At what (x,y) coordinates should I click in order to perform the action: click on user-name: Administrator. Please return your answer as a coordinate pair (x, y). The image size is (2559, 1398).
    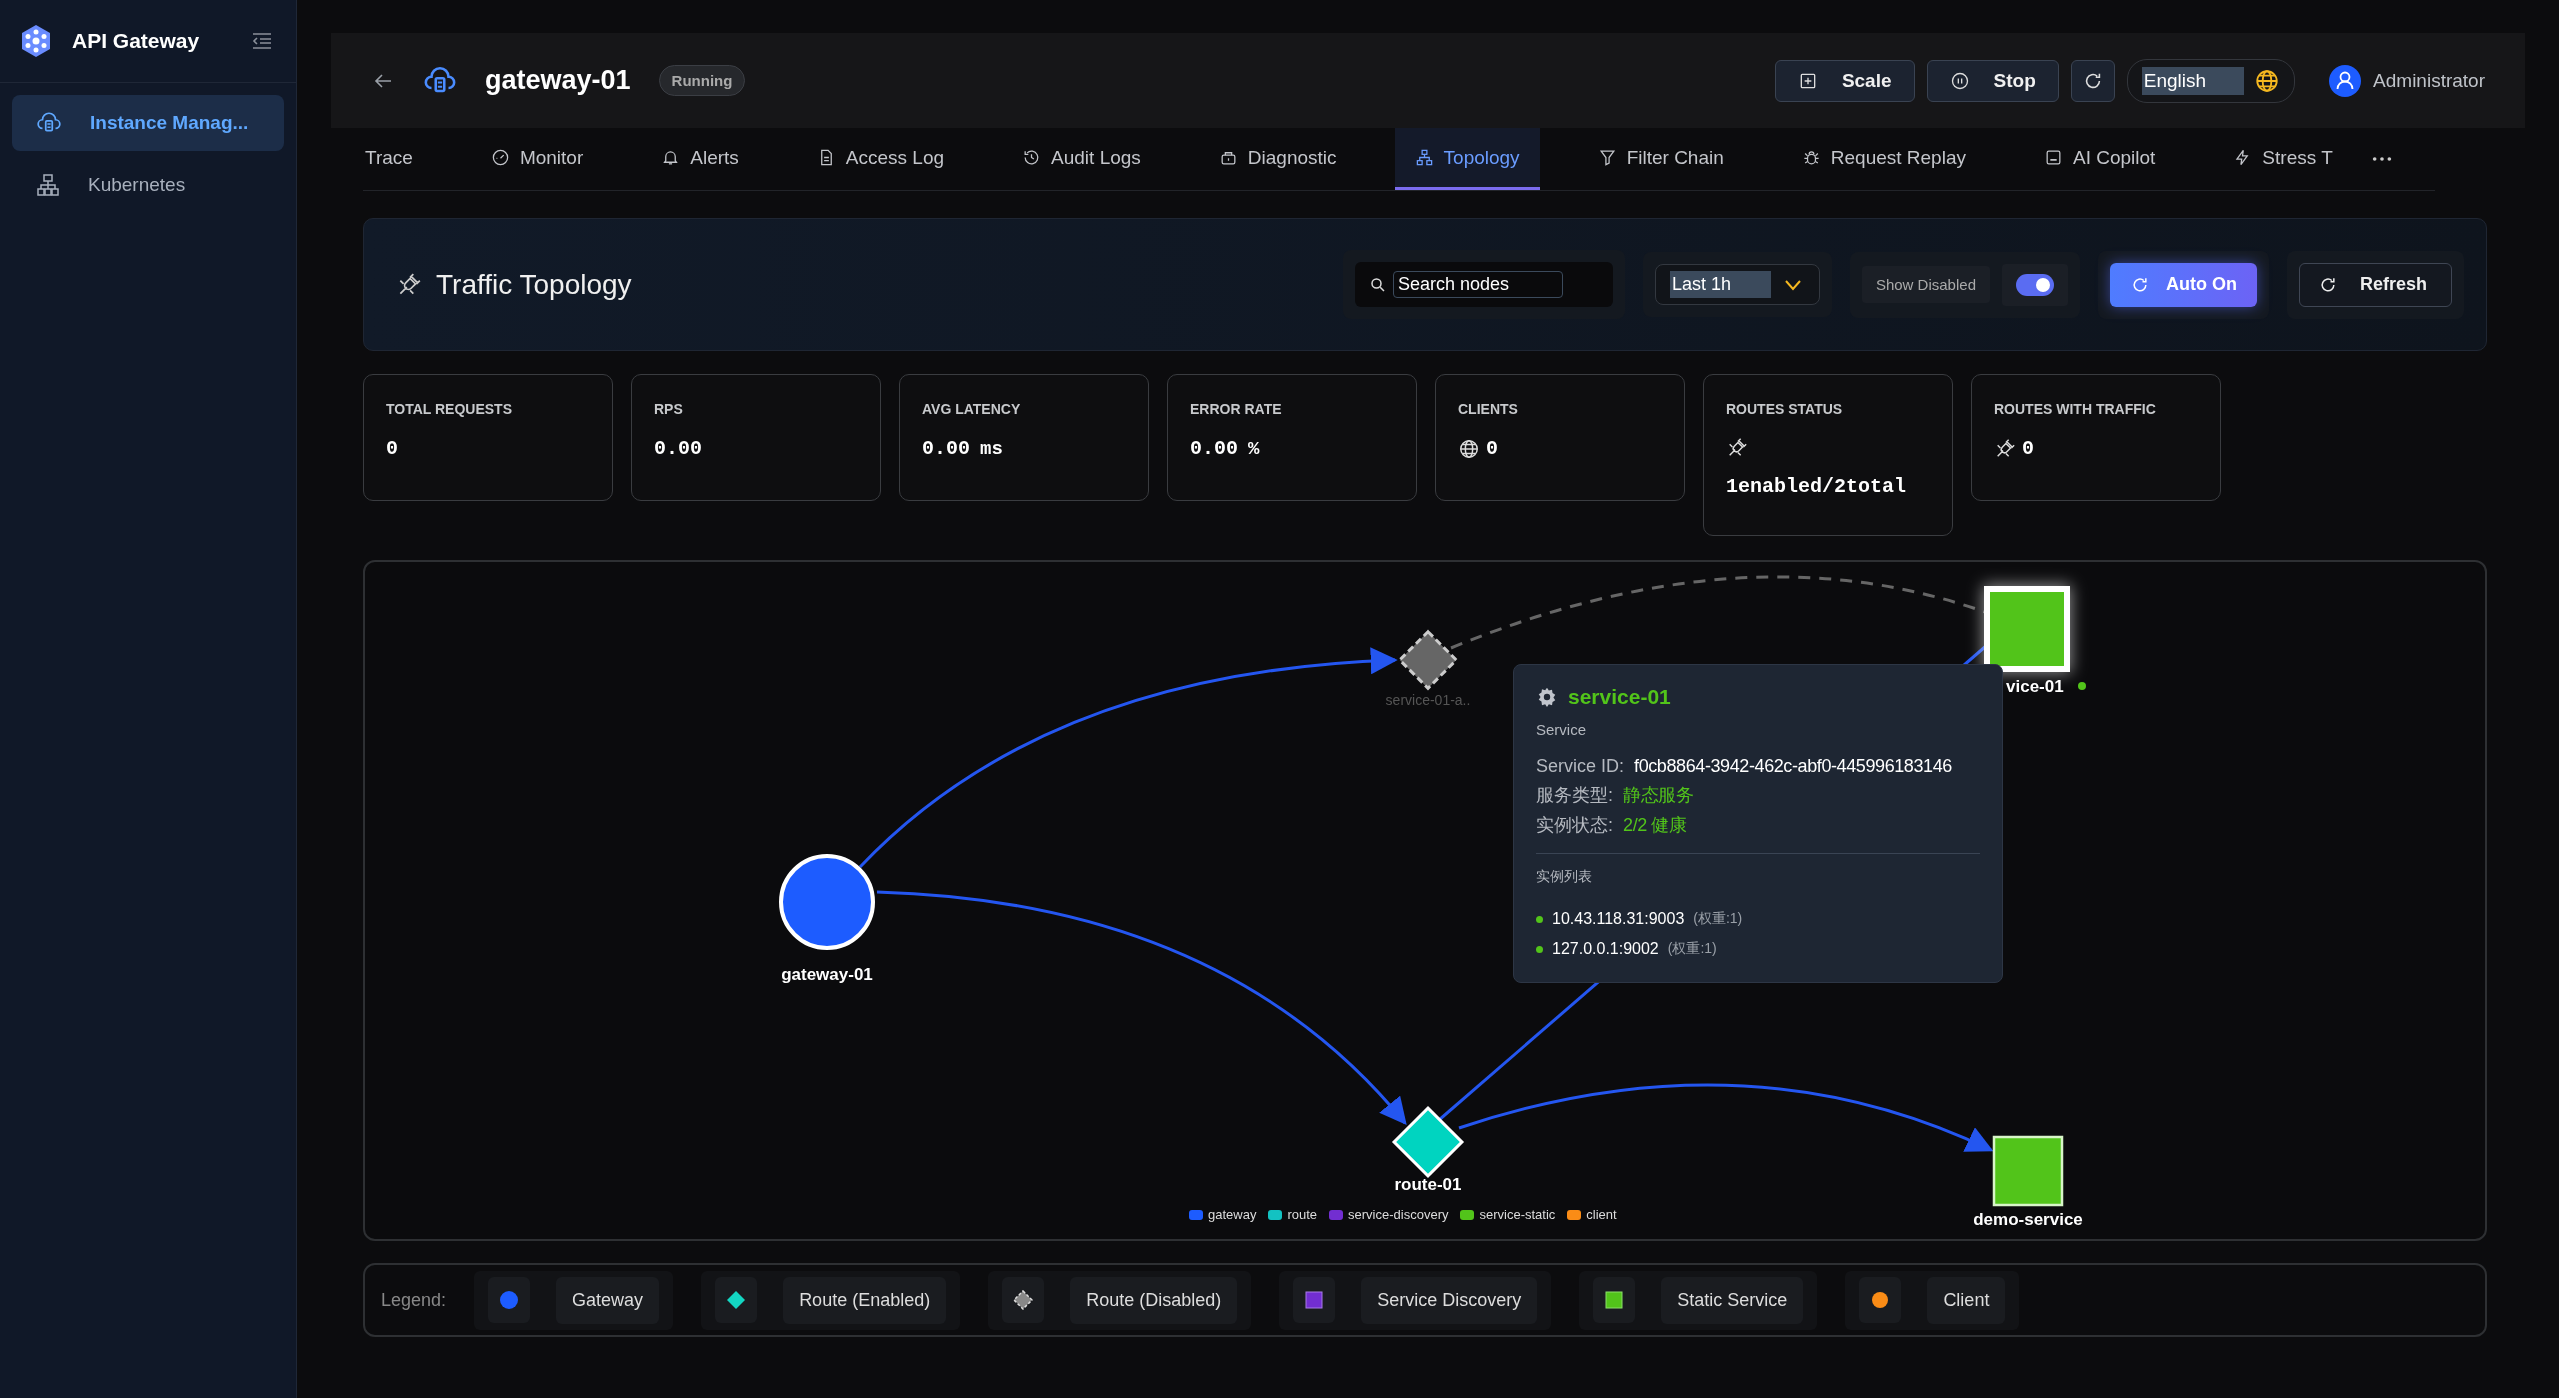
    Looking at the image, I should click on (2429, 80).